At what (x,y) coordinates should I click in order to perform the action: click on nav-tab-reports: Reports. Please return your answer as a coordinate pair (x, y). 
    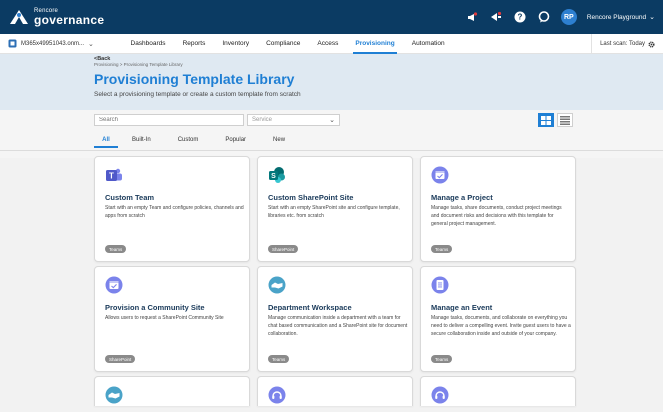
    Looking at the image, I should click on (194, 44).